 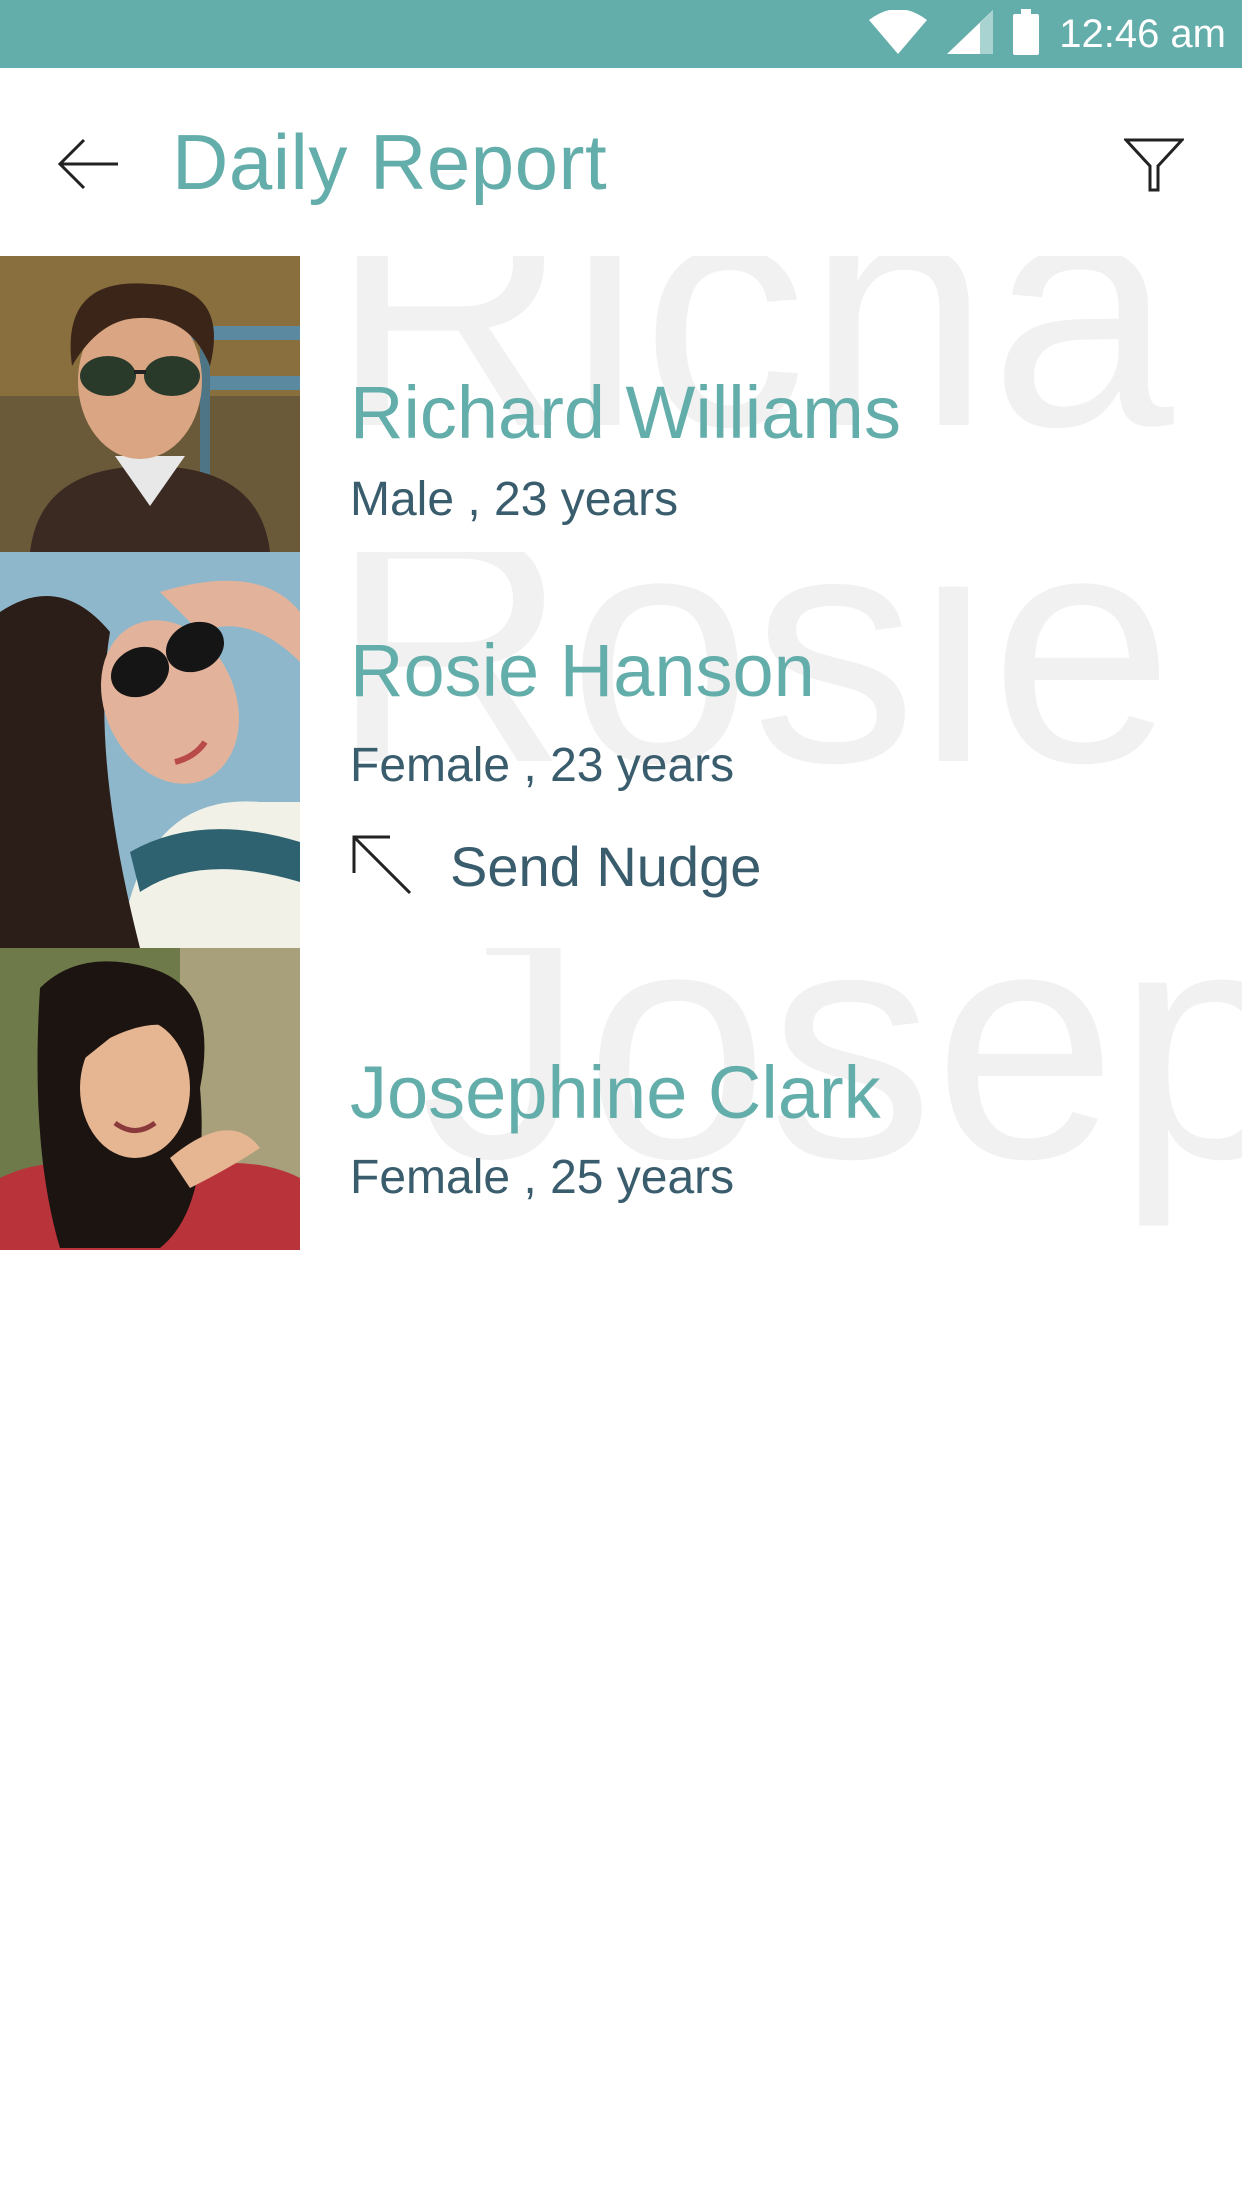 I want to click on arrow-left-icon, so click(x=88, y=166).